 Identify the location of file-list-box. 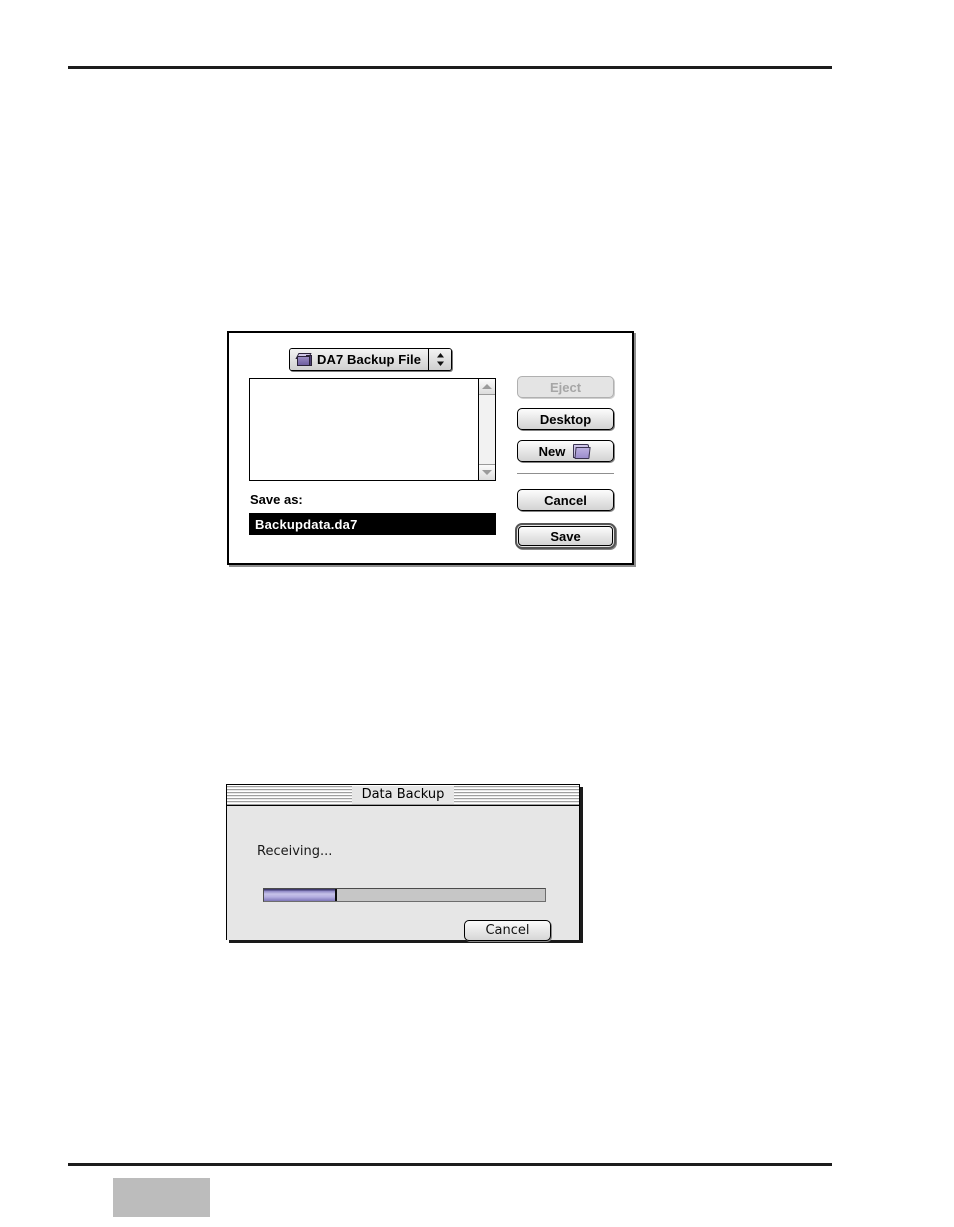
(372, 429).